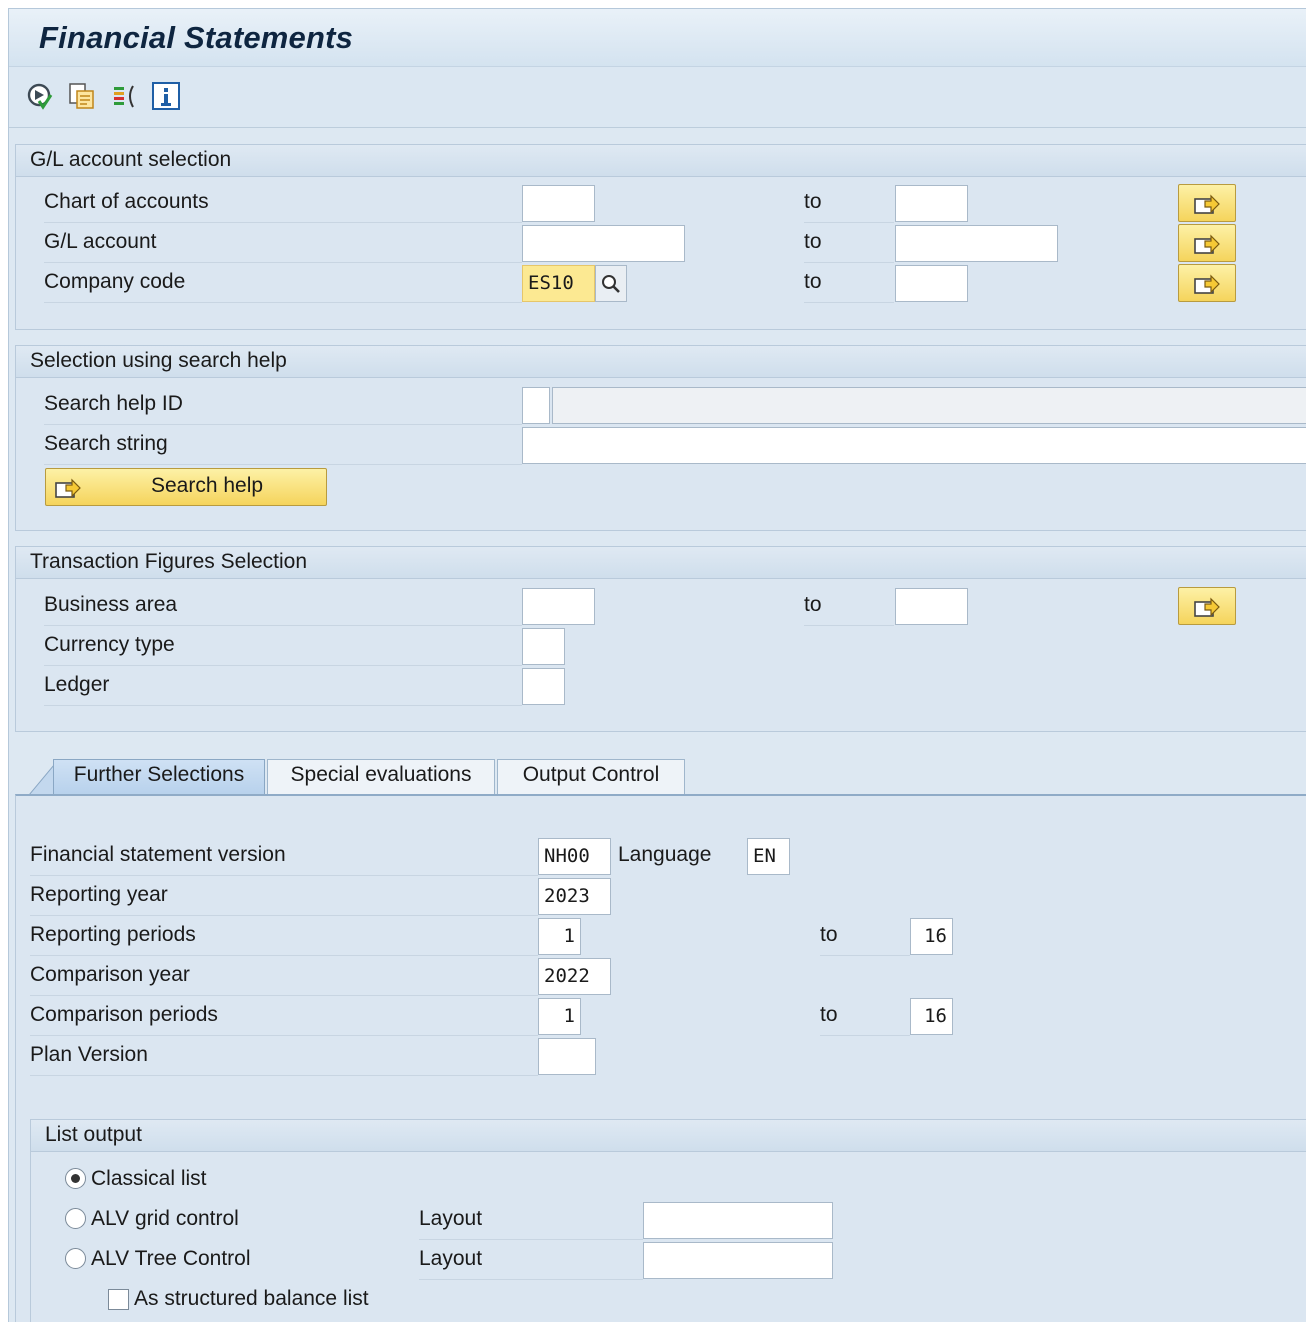  I want to click on title-bar: Financial Statements, so click(657, 38).